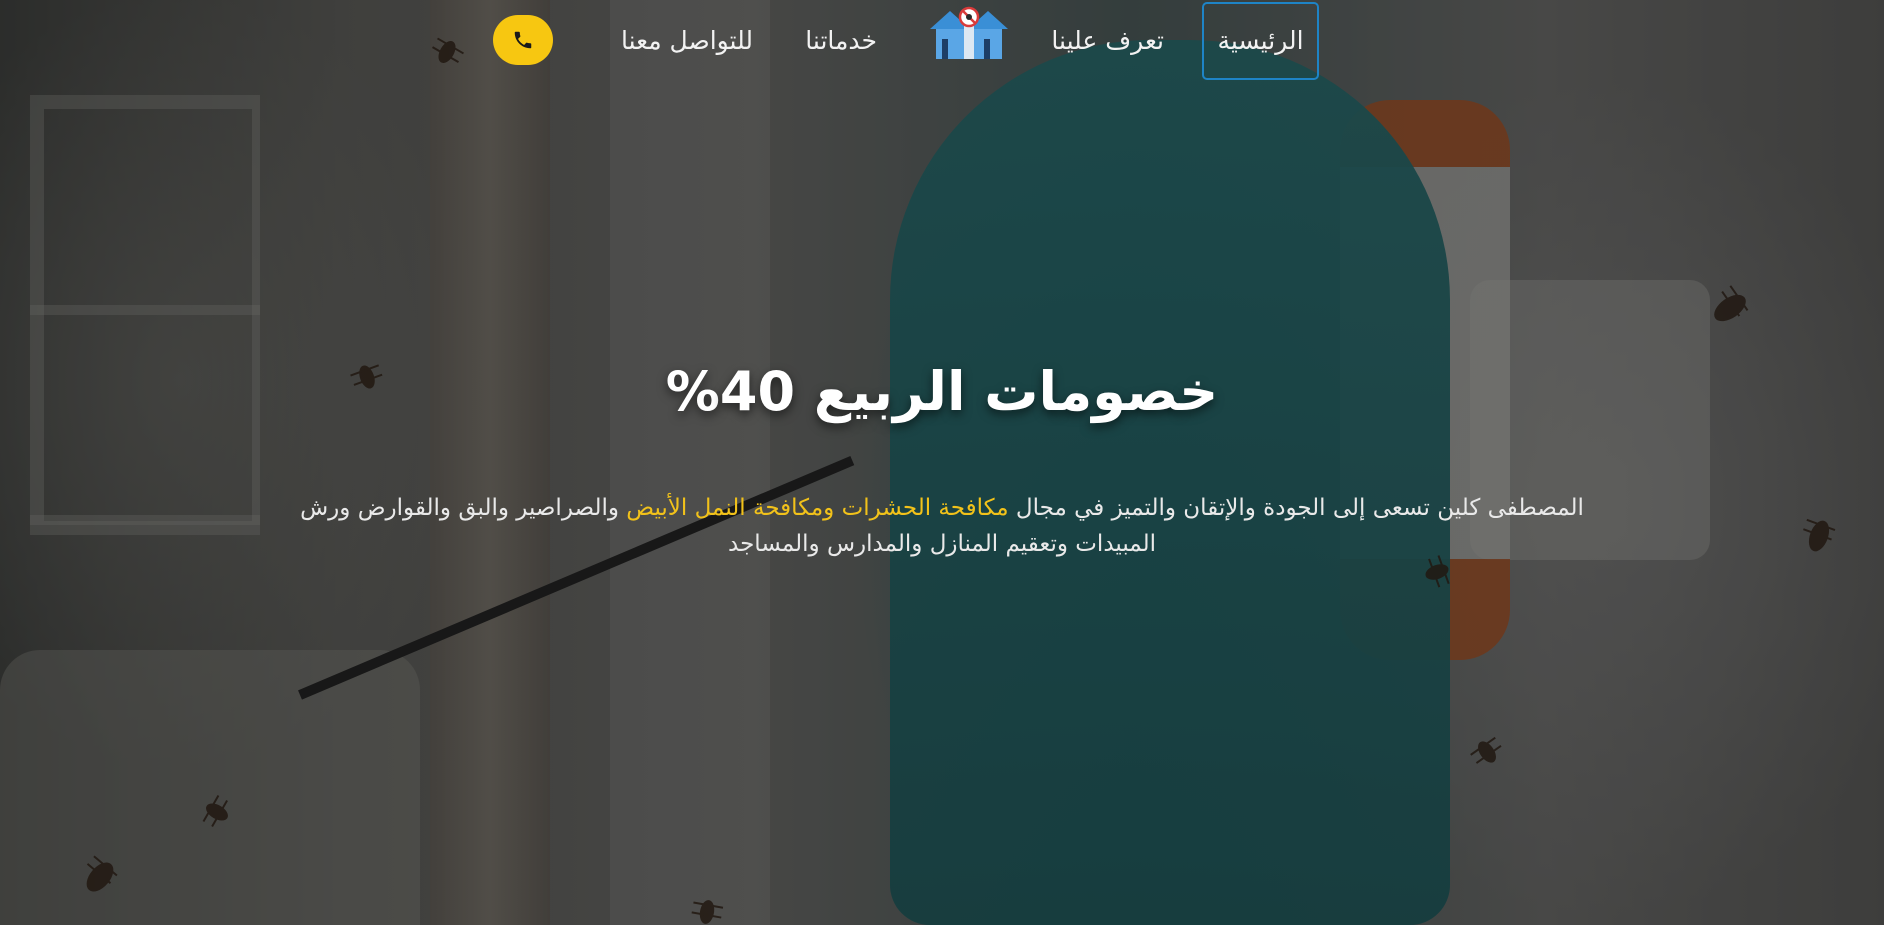  I want to click on site-logo, so click(969, 32).